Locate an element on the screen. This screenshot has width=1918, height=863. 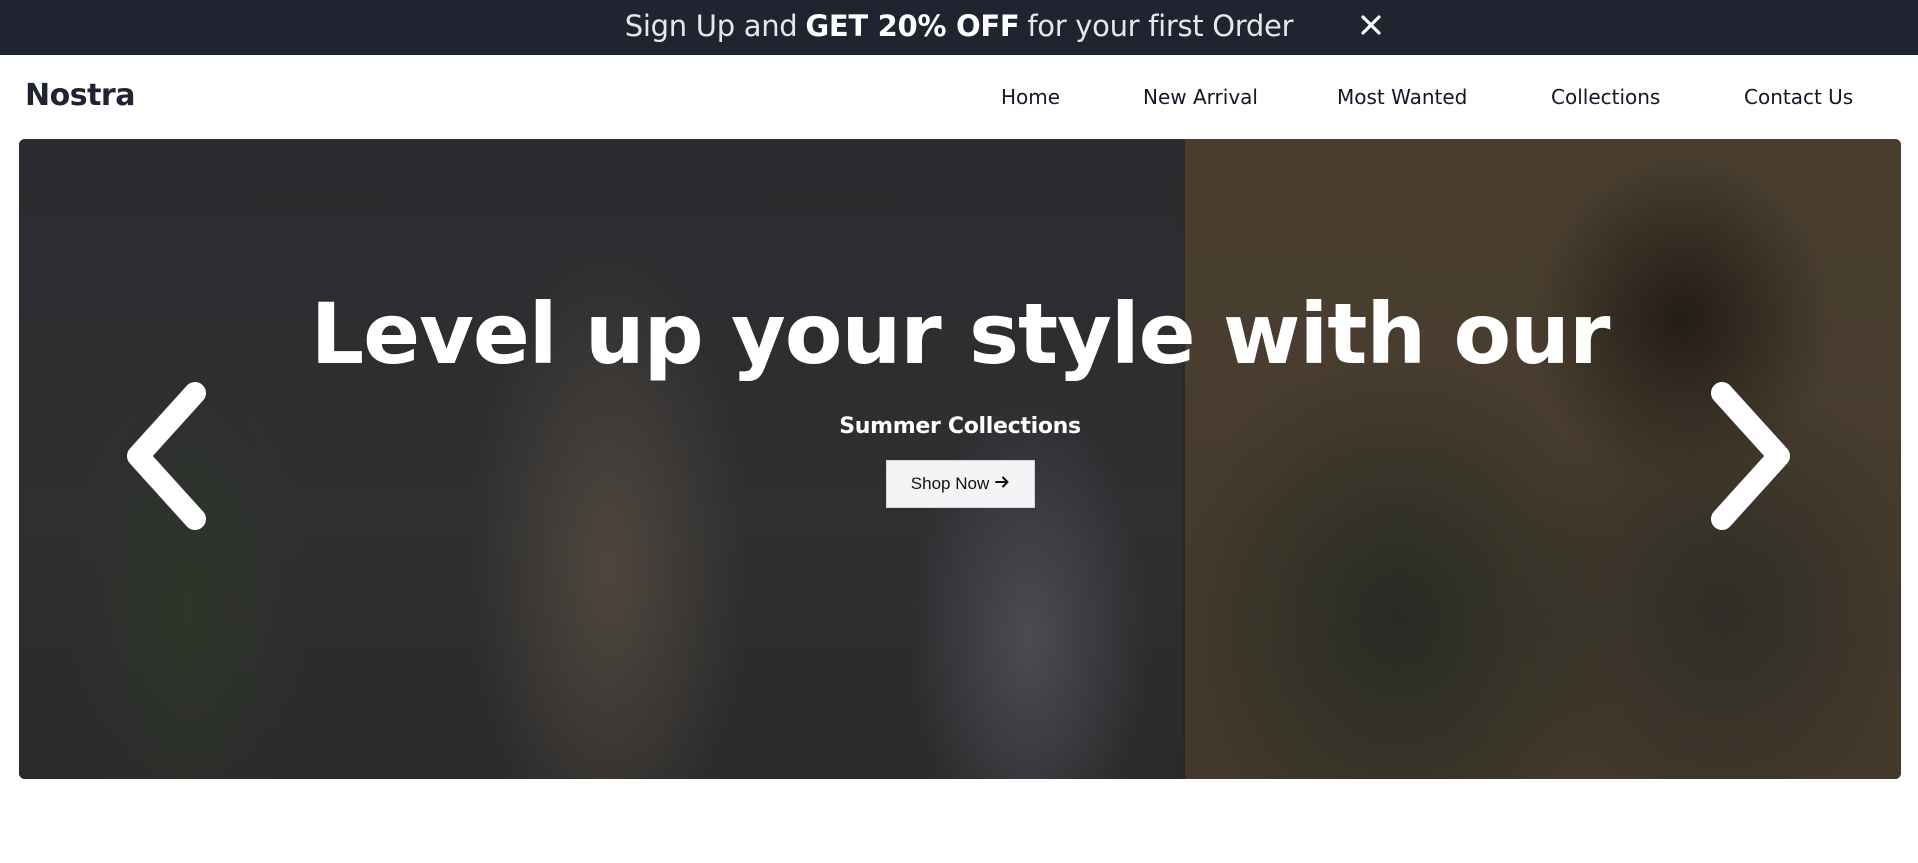
hero-image-divider is located at coordinates (1184, 459).